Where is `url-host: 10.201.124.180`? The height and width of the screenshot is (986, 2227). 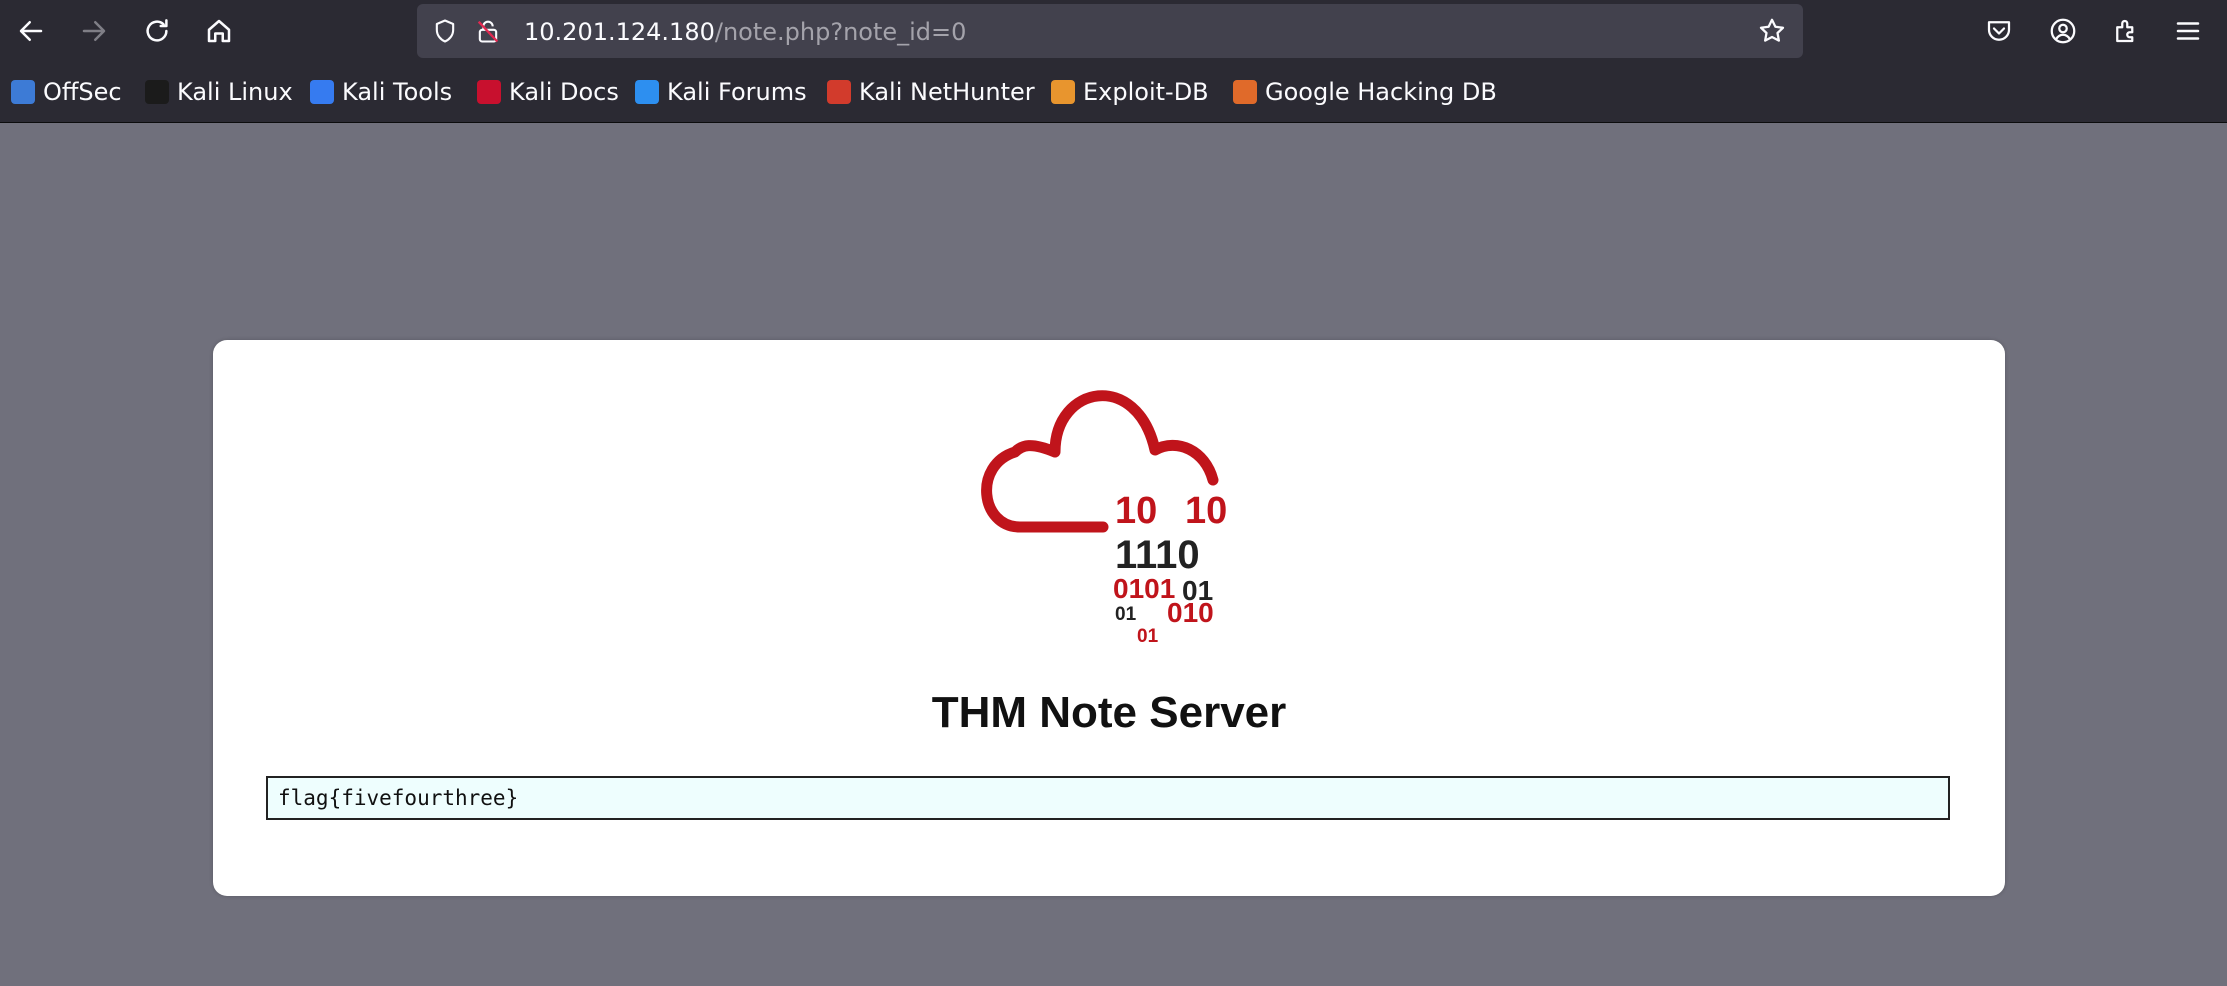 url-host: 10.201.124.180 is located at coordinates (619, 32).